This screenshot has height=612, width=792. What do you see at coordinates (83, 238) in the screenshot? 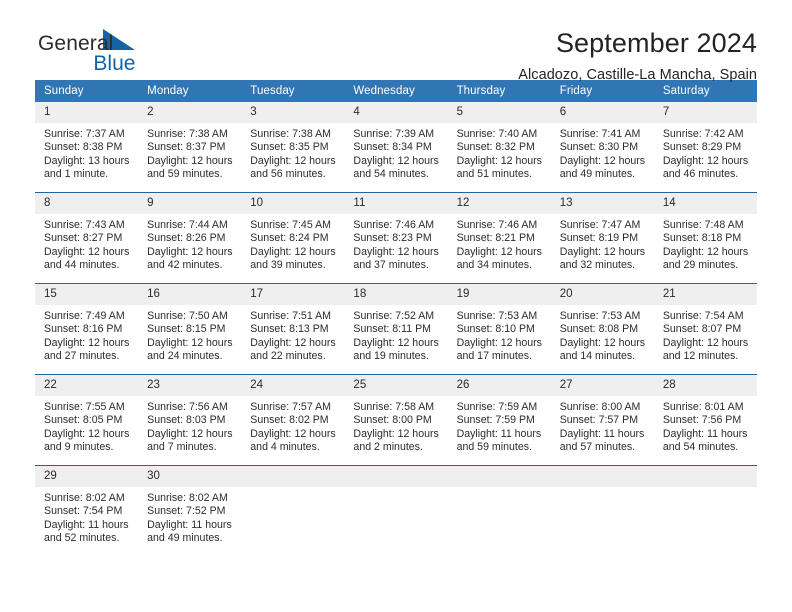
I see `sunset-text: Sunset: 8:27 PM` at bounding box center [83, 238].